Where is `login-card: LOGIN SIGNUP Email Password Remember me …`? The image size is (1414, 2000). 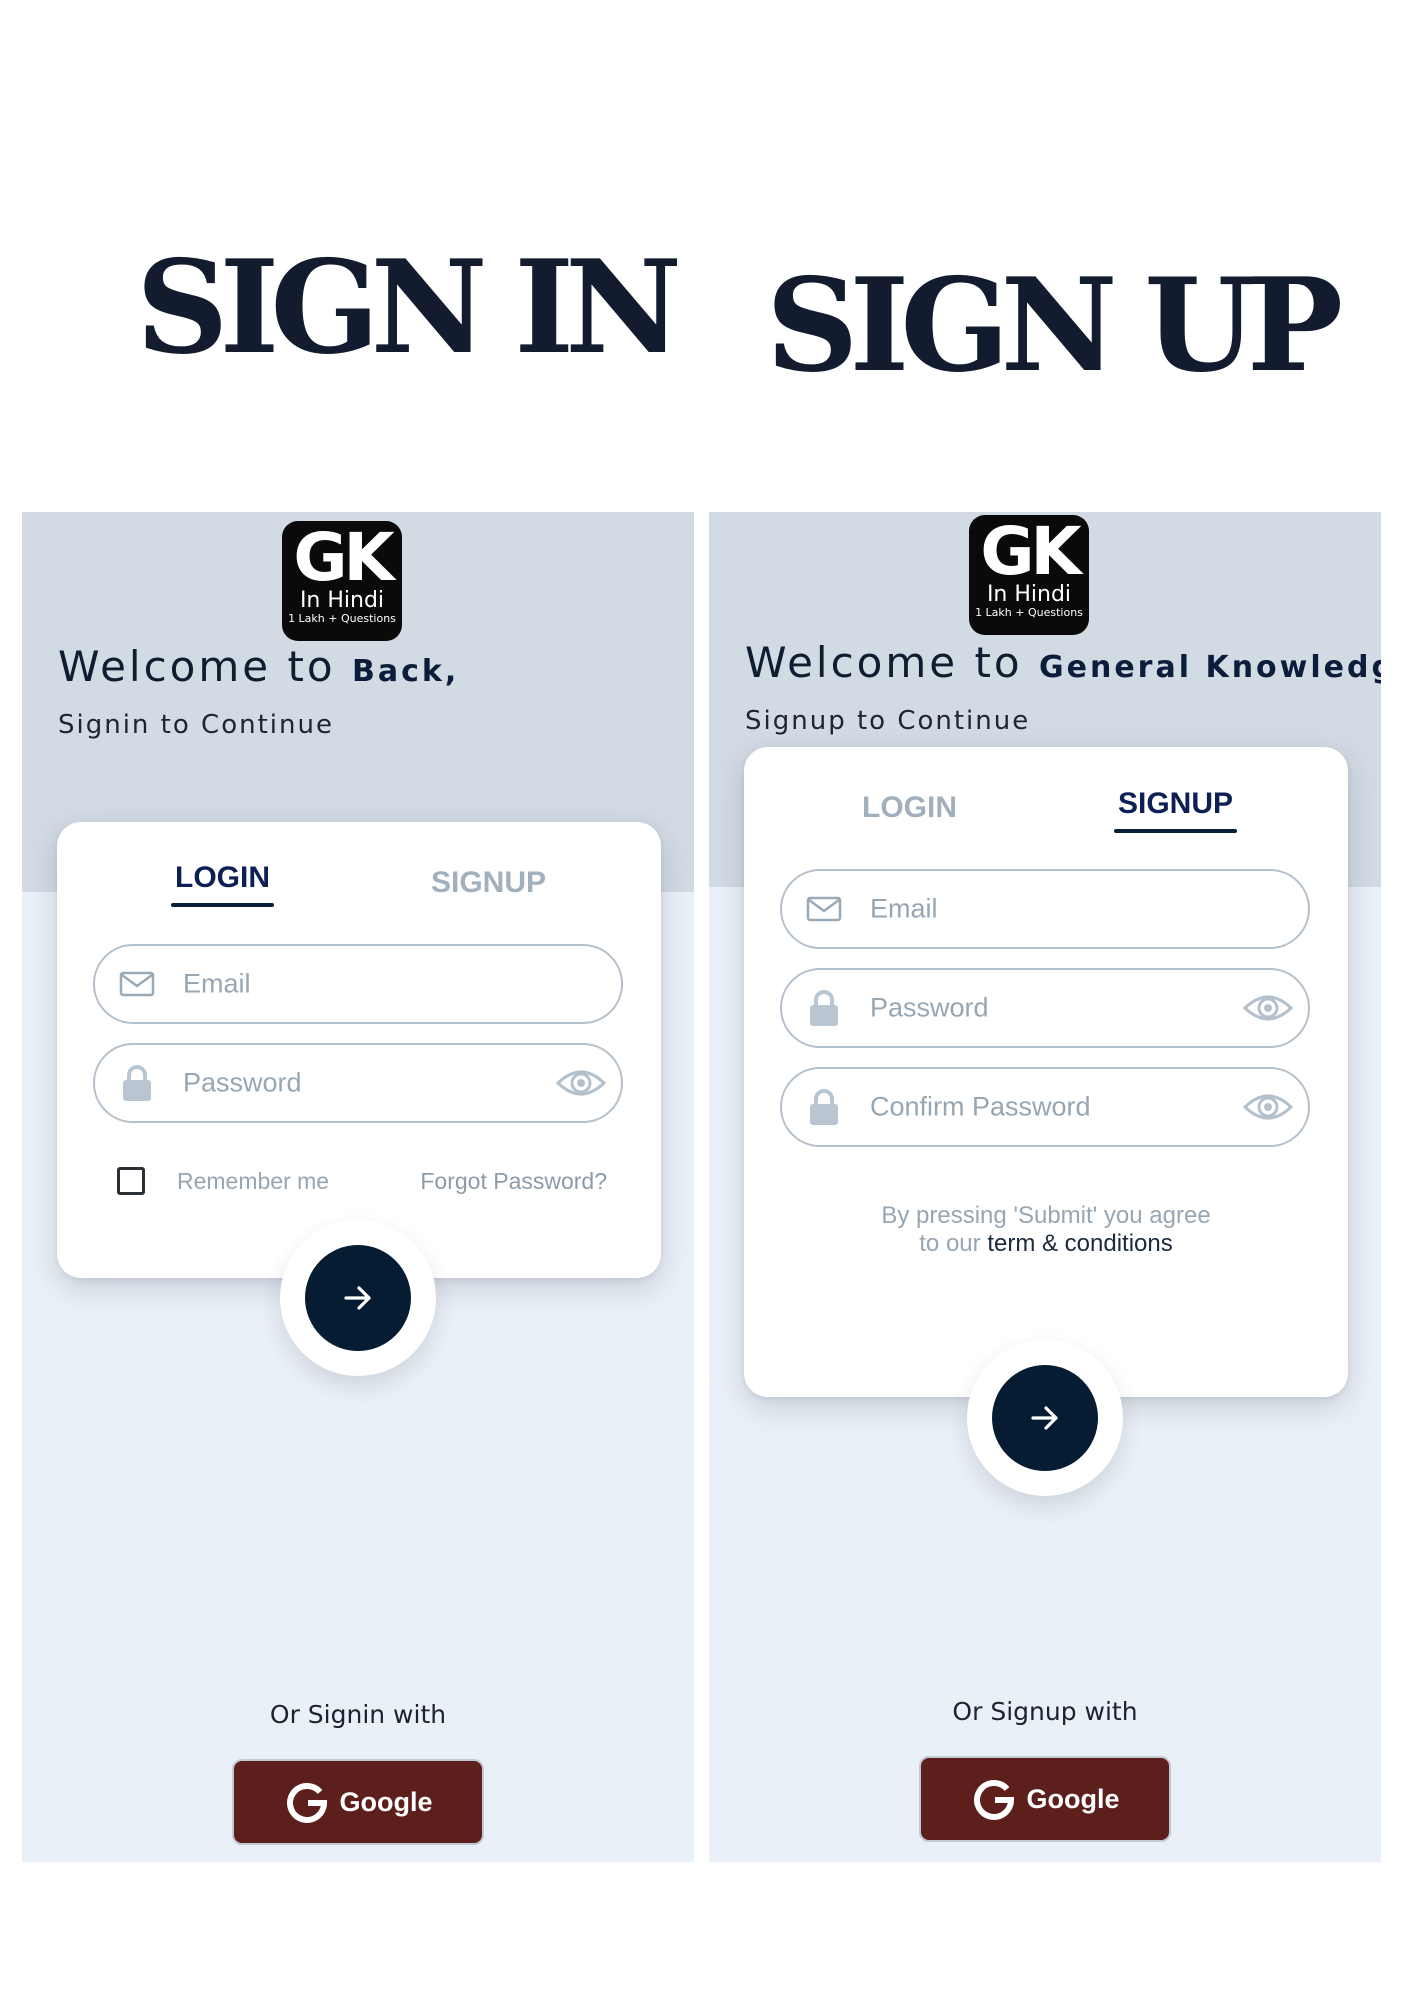 login-card: LOGIN SIGNUP Email Password Remember me … is located at coordinates (359, 1050).